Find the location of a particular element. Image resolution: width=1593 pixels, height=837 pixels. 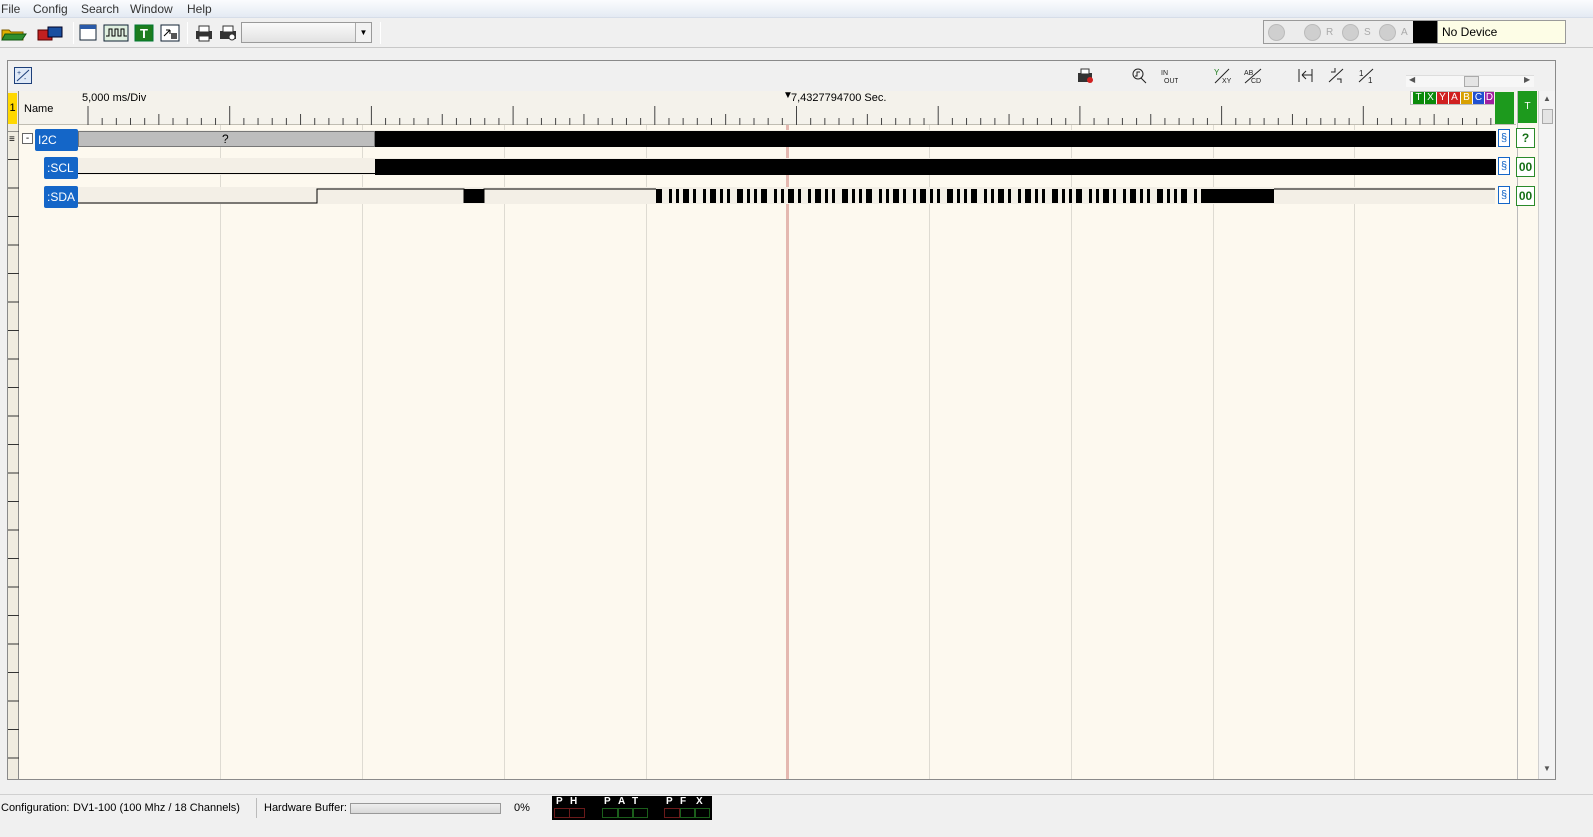

run-repeat-icon is located at coordinates (1312, 32).